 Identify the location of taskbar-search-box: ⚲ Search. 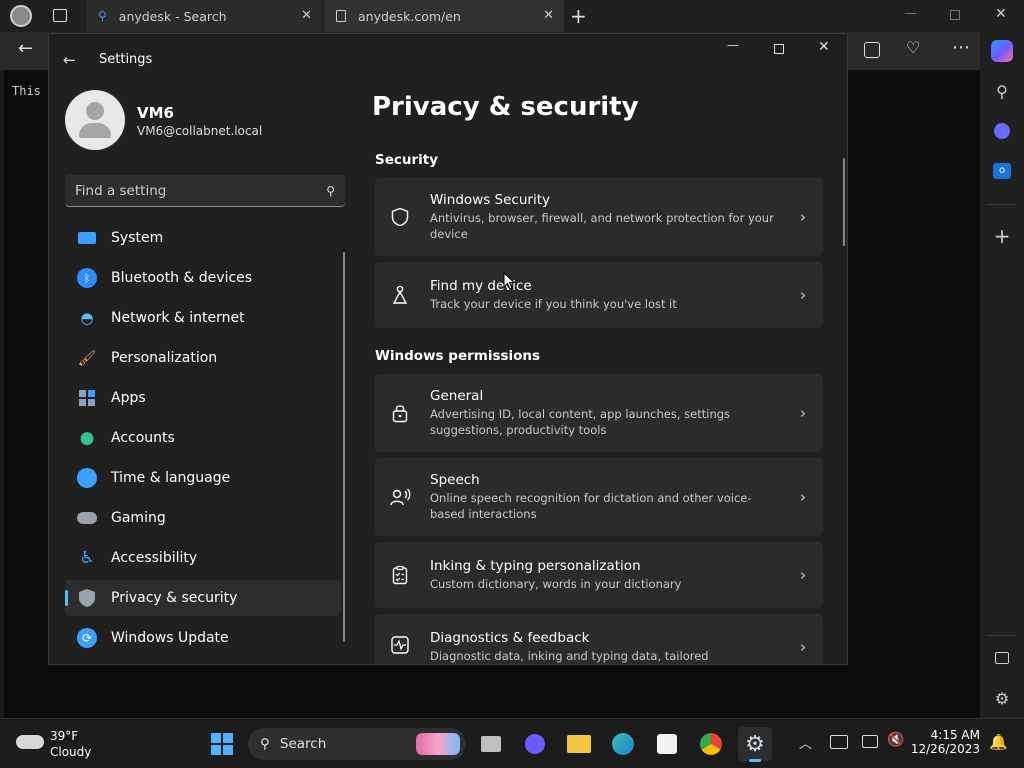
(357, 744).